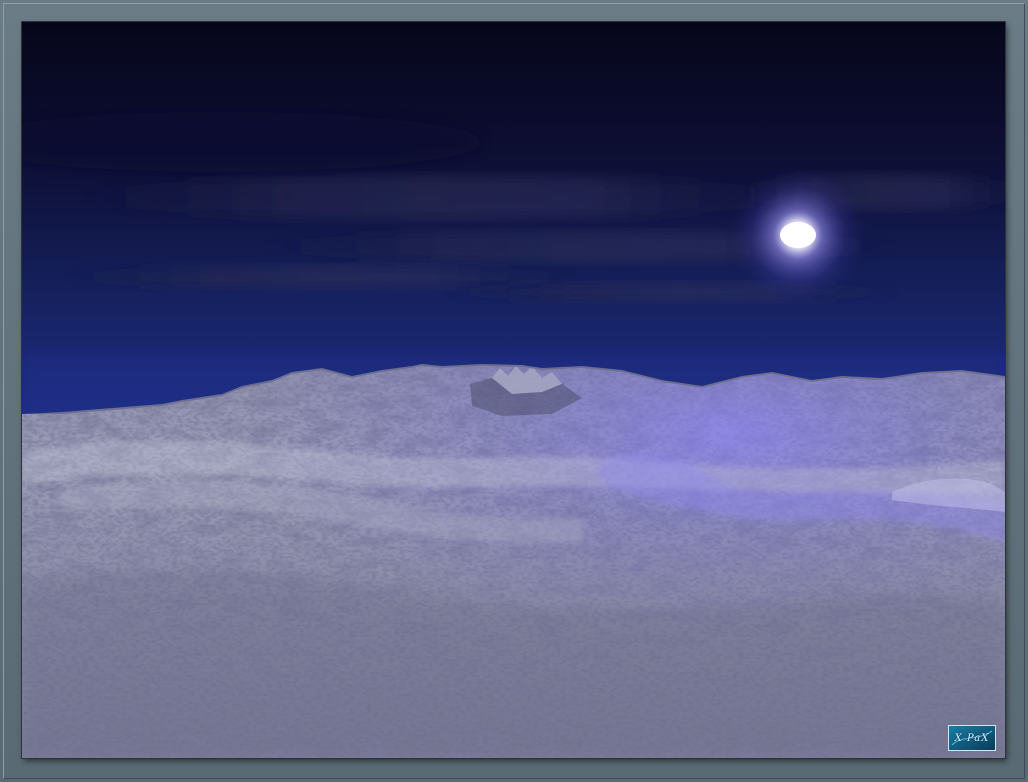 This screenshot has width=1028, height=782. What do you see at coordinates (798, 235) in the screenshot?
I see `moon` at bounding box center [798, 235].